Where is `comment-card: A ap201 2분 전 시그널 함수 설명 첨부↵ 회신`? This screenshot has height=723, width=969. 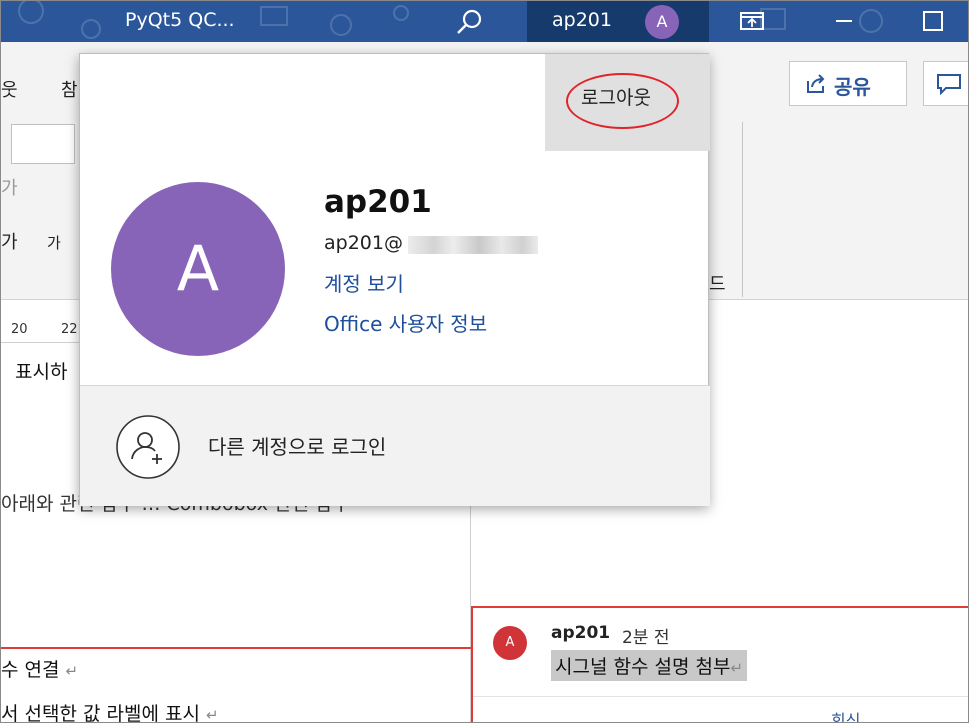 comment-card: A ap201 2분 전 시그널 함수 설명 첨부↵ 회신 is located at coordinates (719, 664).